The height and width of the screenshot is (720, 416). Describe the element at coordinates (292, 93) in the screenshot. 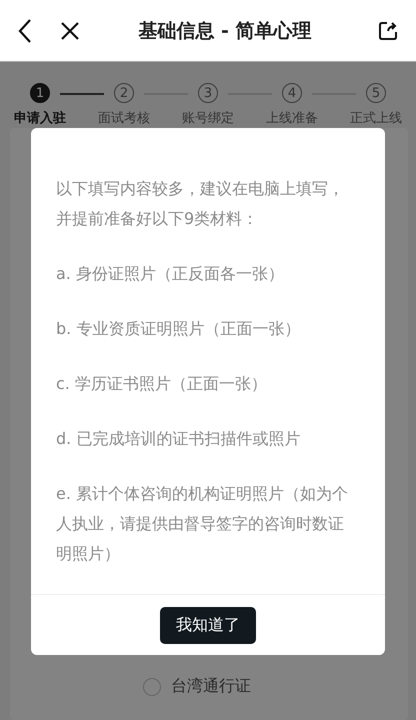

I see `step-number: 4` at that location.